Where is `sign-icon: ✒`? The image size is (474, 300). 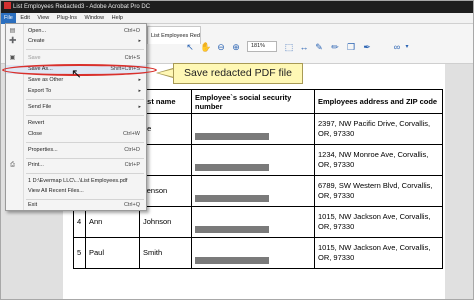
sign-icon: ✒ is located at coordinates (367, 47).